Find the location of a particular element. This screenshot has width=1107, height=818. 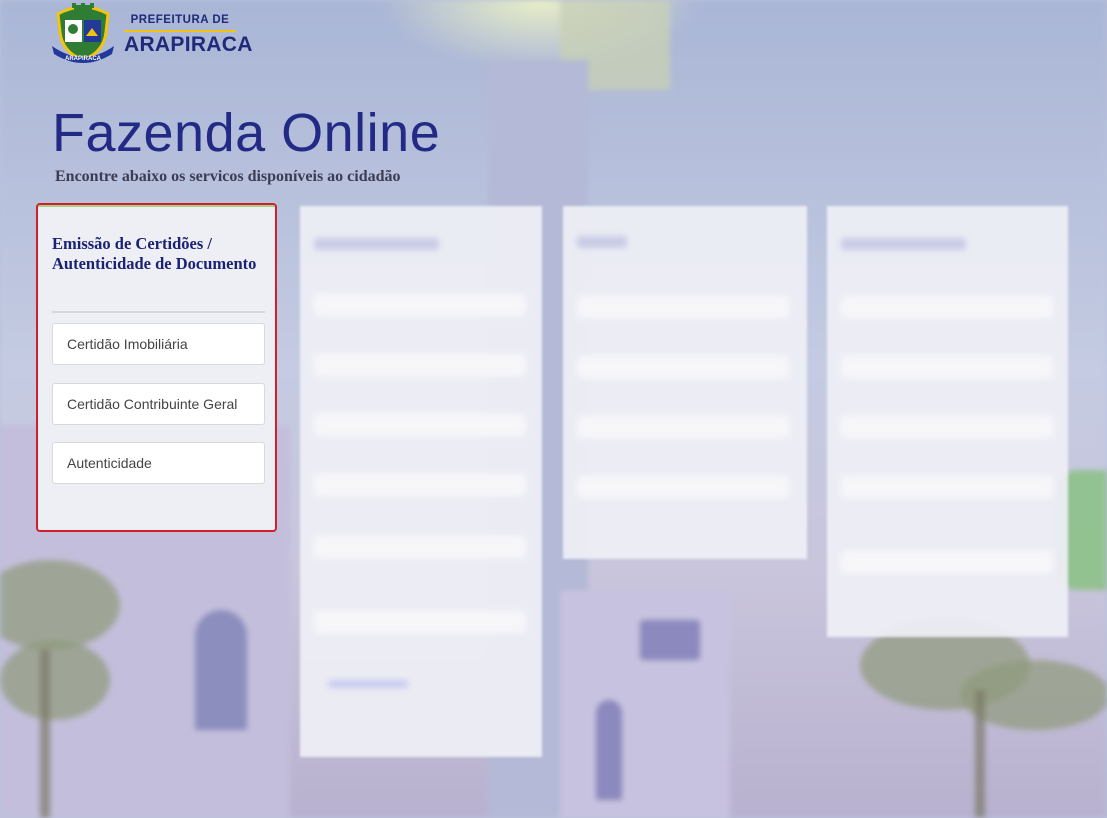

city-seal-icon: ARAPIRACA is located at coordinates (83, 33).